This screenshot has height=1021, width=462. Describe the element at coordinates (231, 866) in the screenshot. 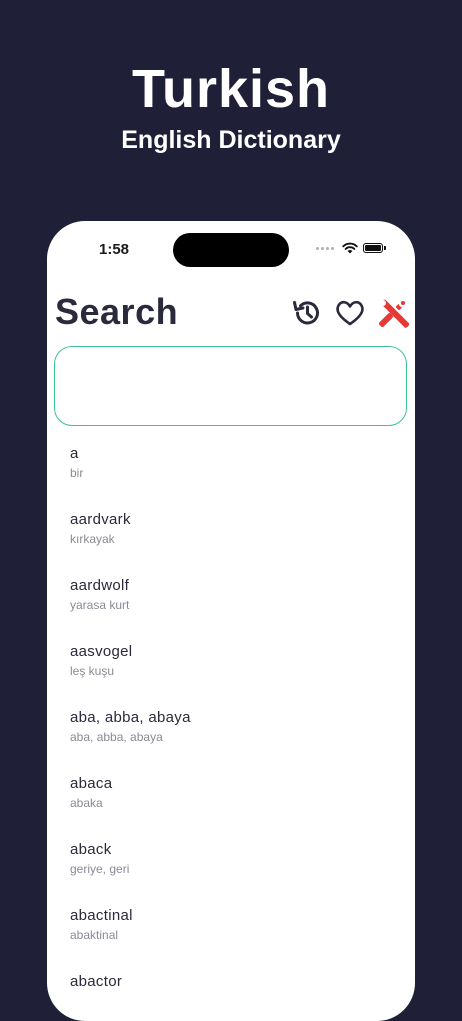

I see `list-item: aback geriye, geri` at that location.